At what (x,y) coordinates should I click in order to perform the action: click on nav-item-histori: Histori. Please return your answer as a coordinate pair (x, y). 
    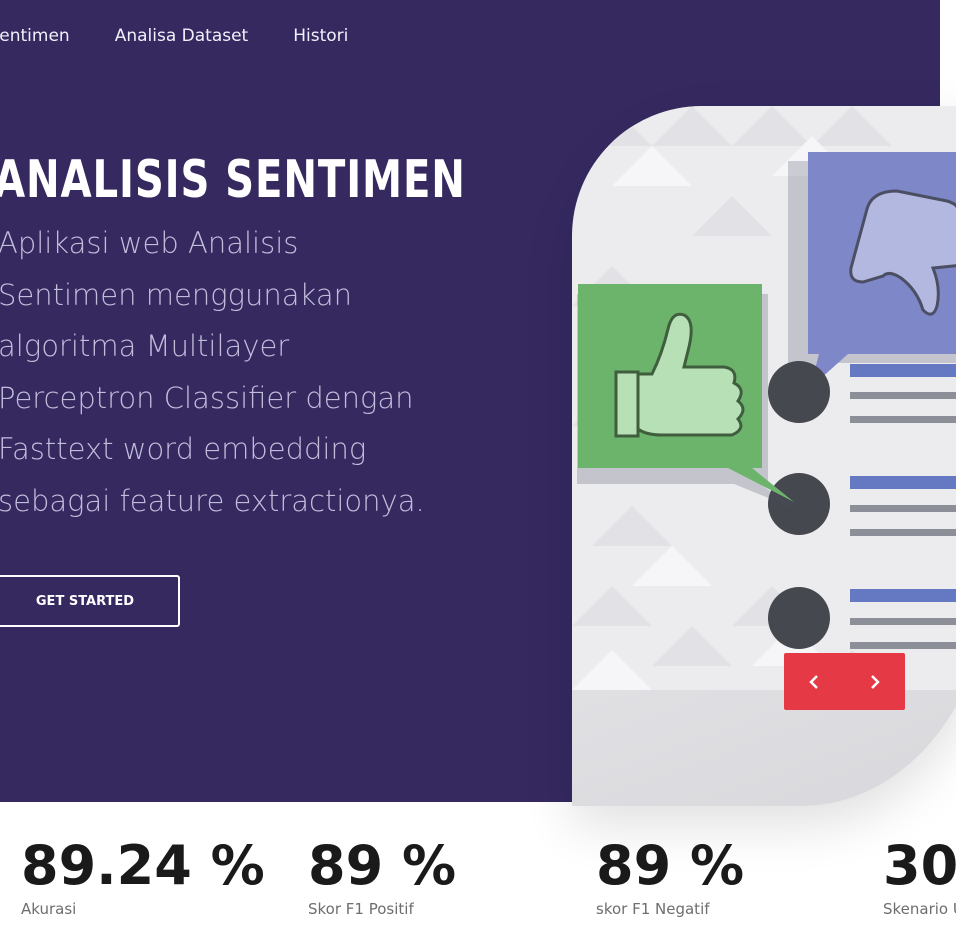
    Looking at the image, I should click on (320, 36).